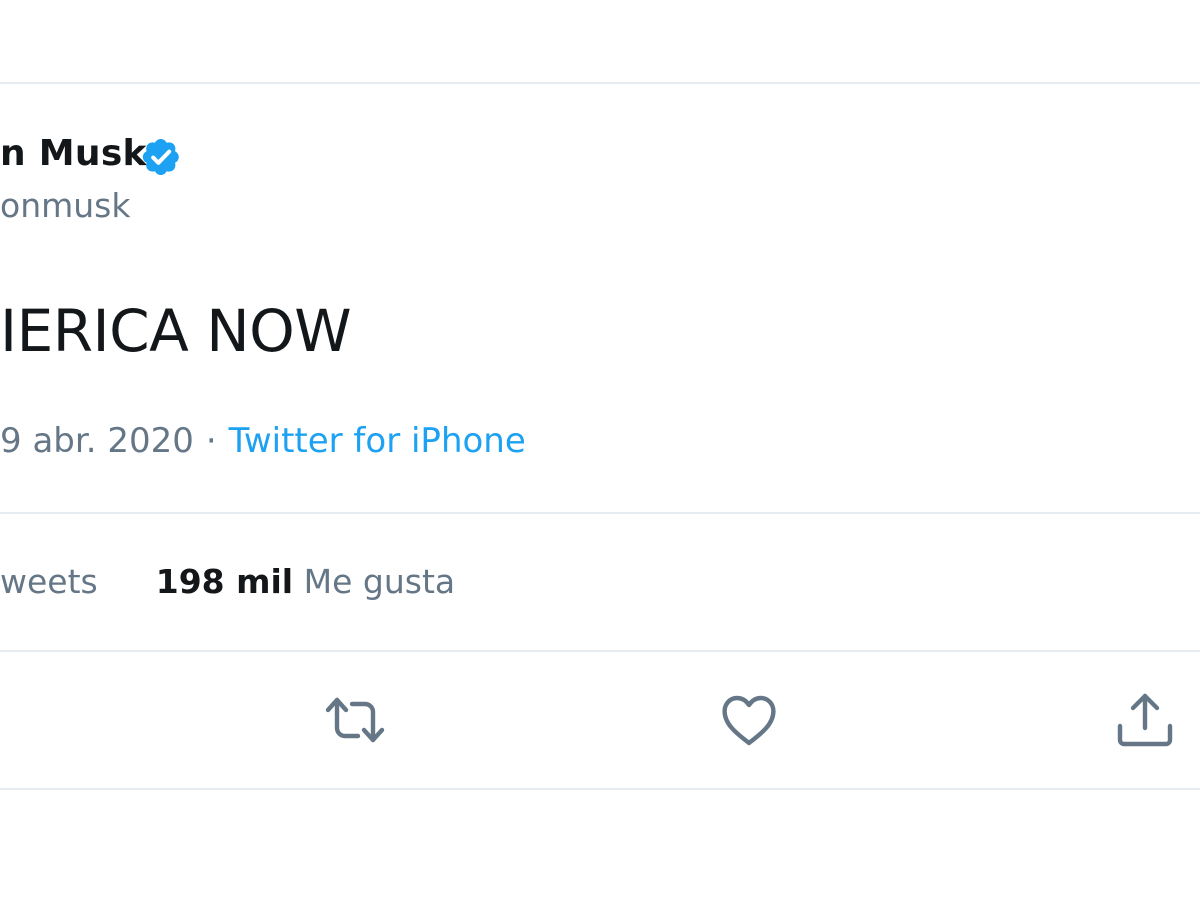  Describe the element at coordinates (600, 651) in the screenshot. I see `divider-bottom` at that location.